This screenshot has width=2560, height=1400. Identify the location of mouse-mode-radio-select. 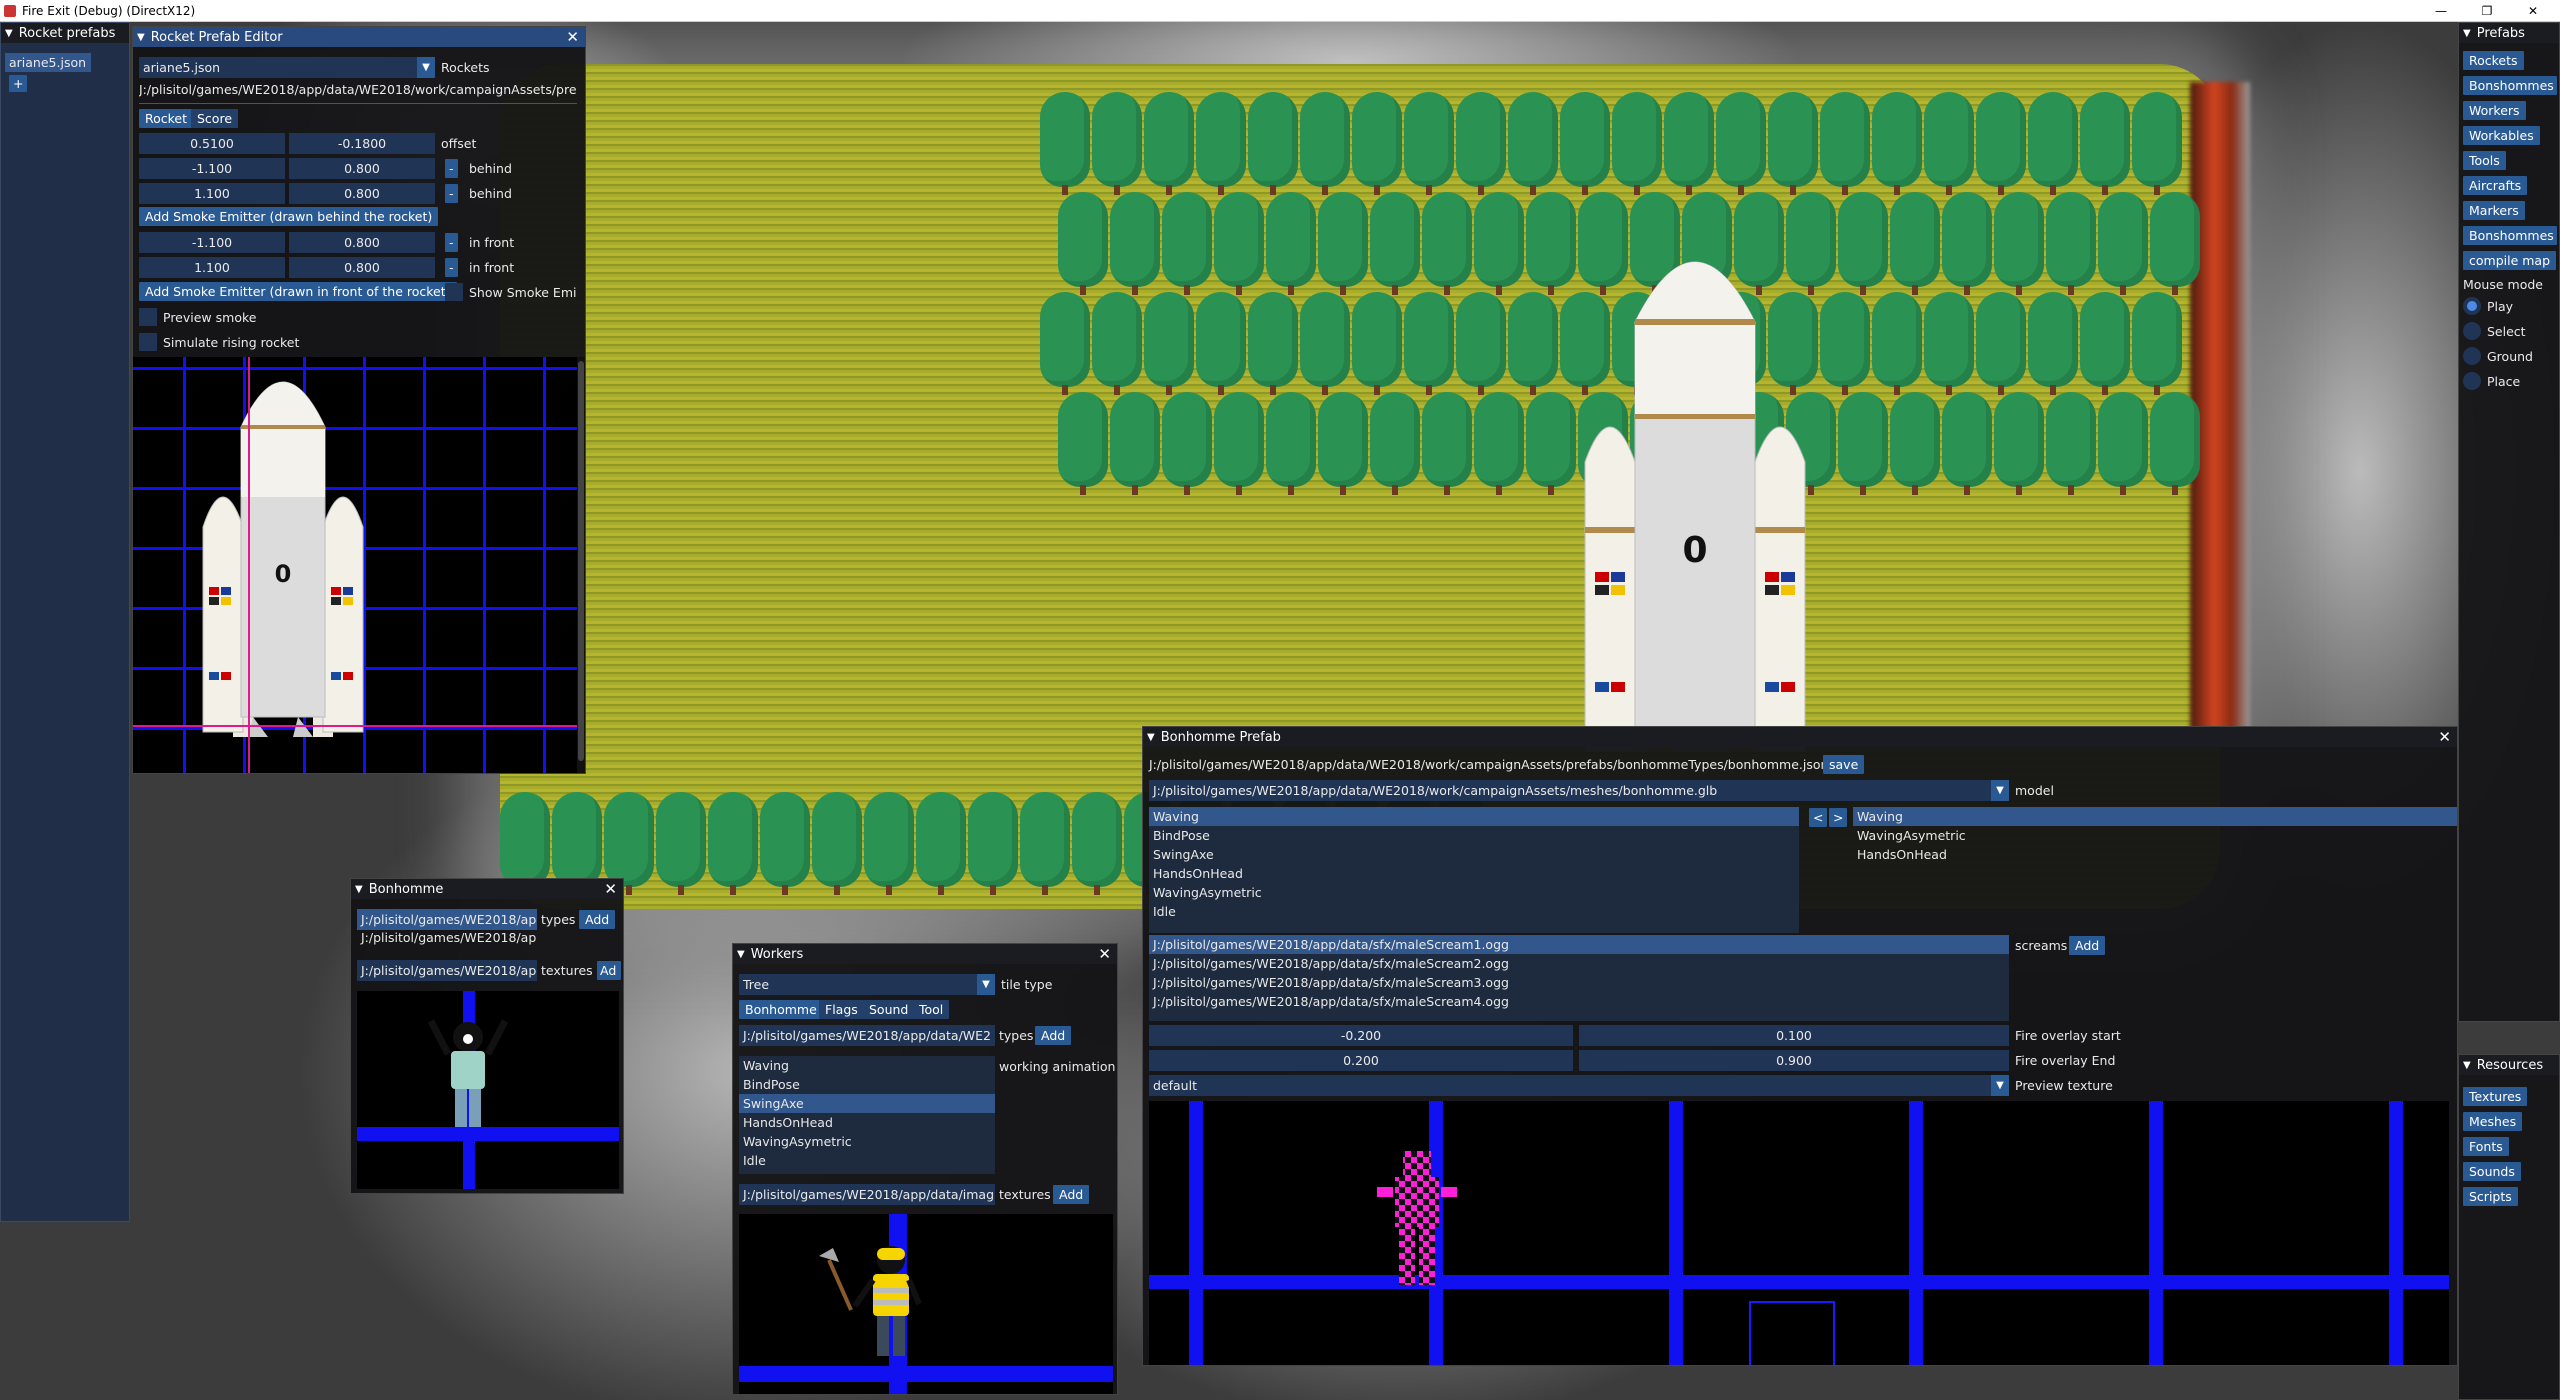
(2472, 331).